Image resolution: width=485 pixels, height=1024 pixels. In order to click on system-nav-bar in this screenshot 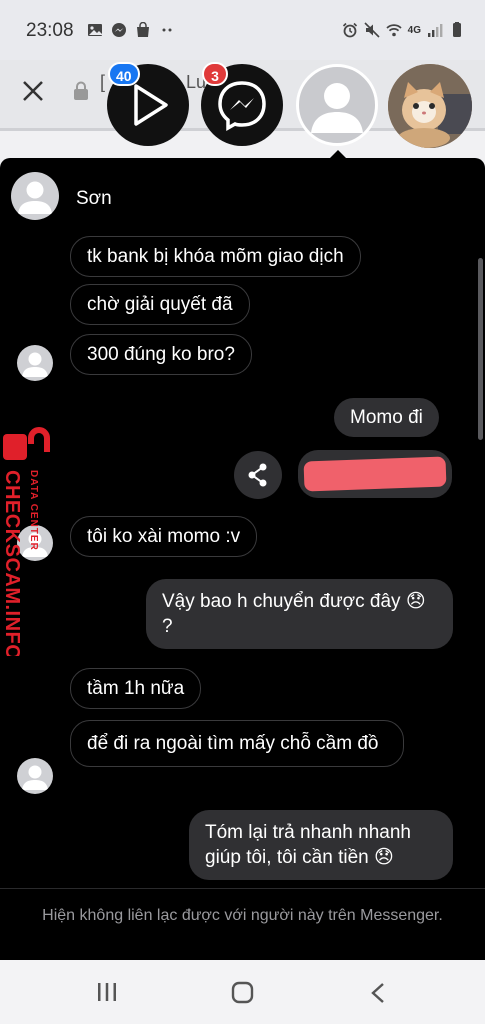, I will do `click(242, 992)`.